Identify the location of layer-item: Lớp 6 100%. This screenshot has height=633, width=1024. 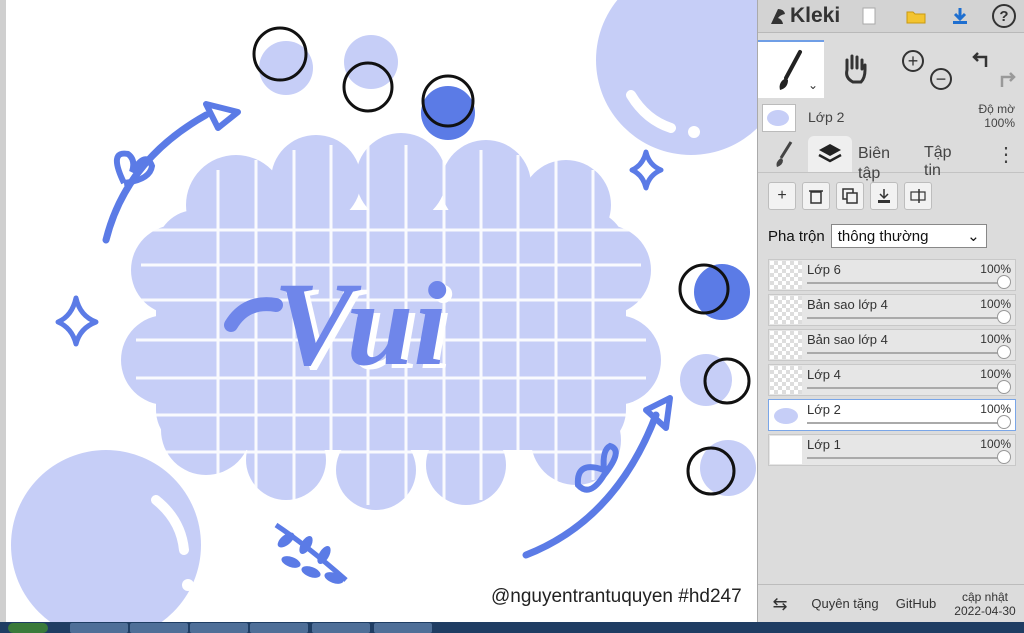
(892, 275).